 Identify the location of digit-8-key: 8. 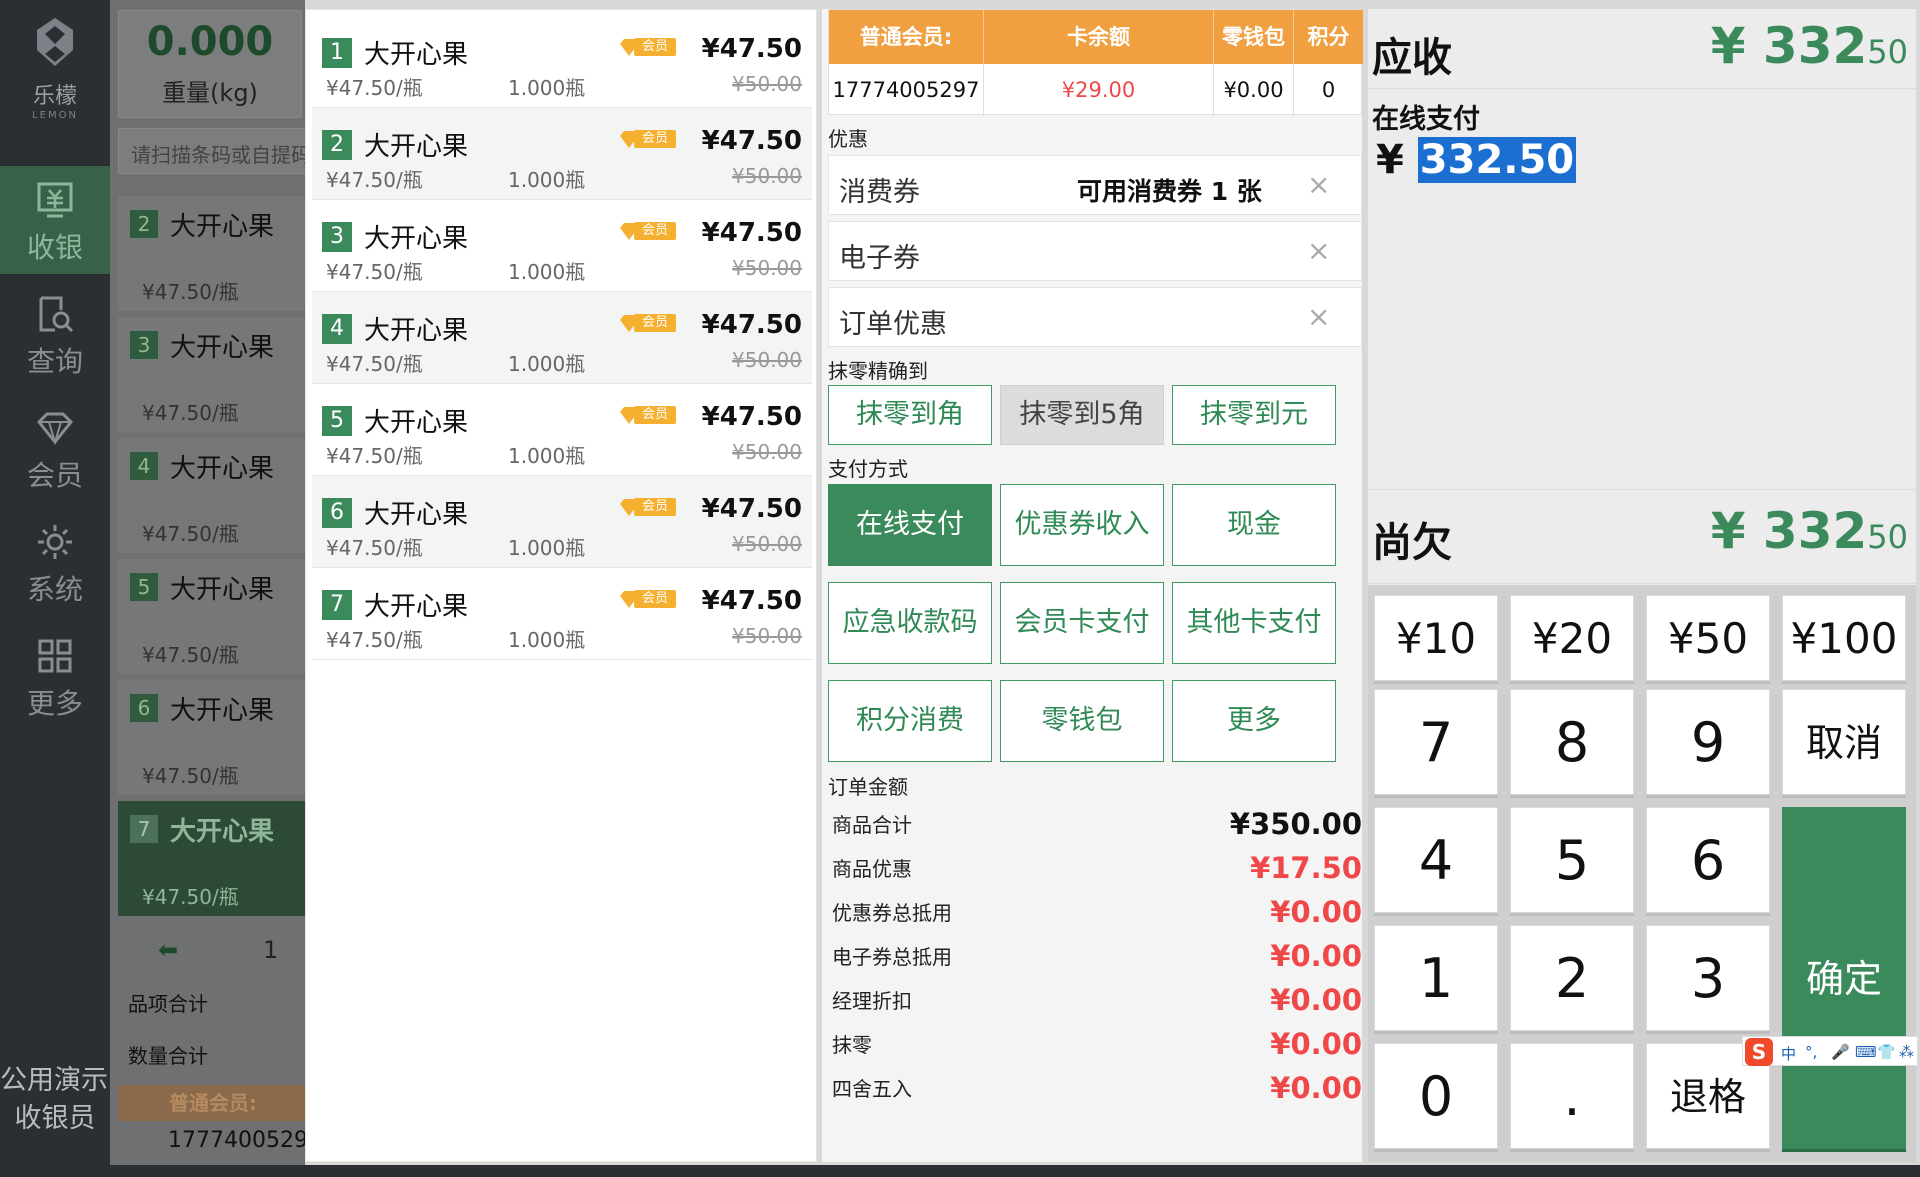
(1572, 742).